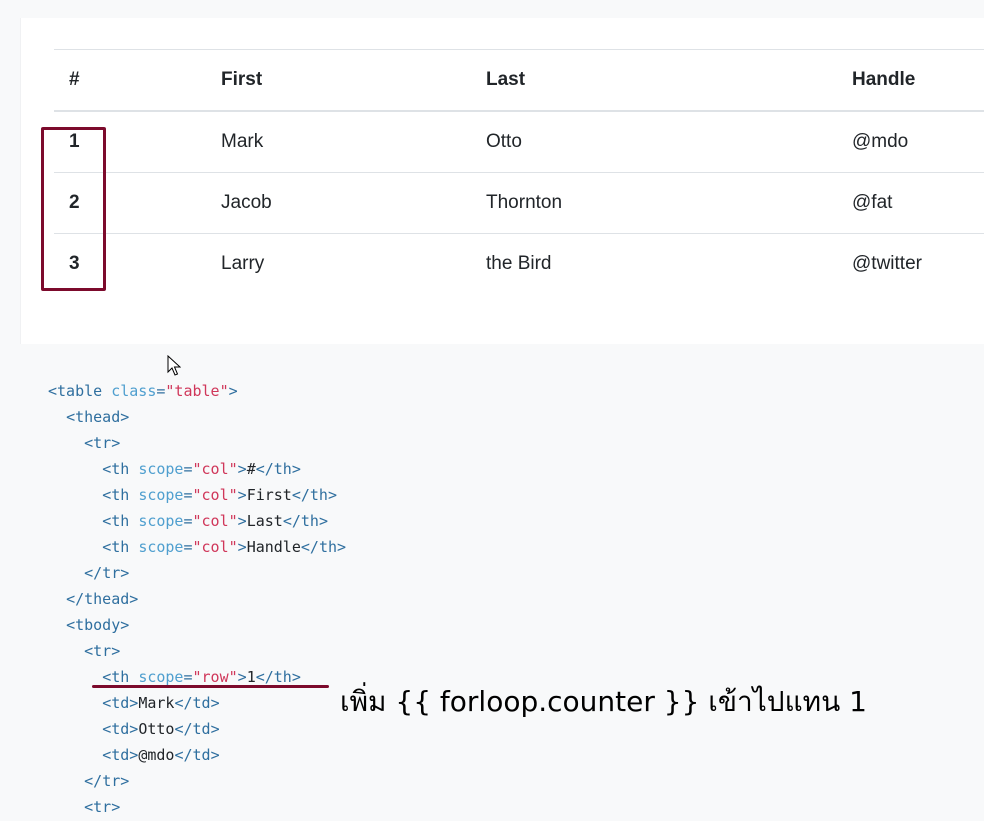 This screenshot has width=984, height=821. I want to click on cell-last: Otto, so click(504, 141).